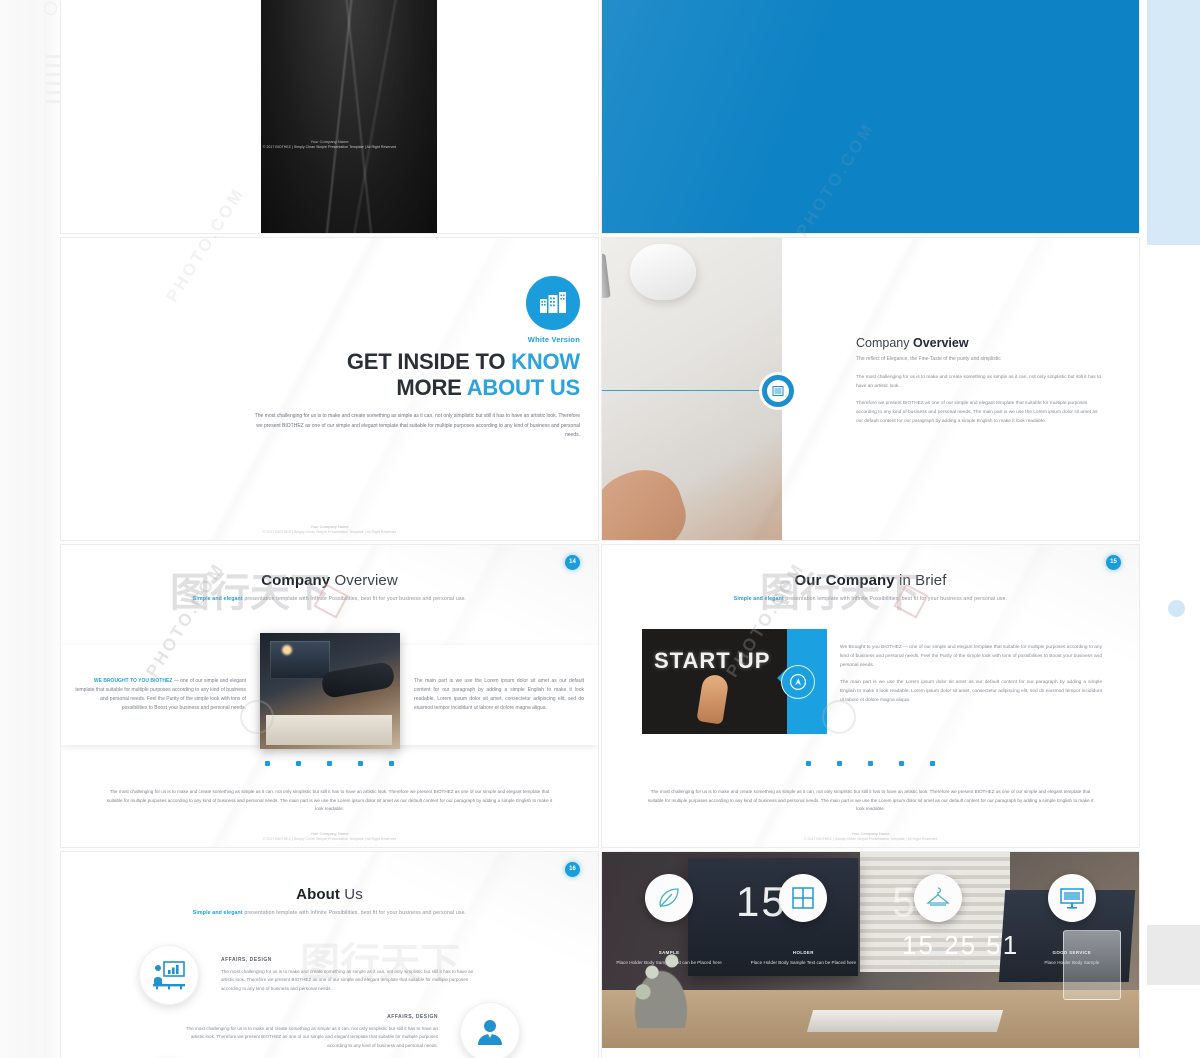 The height and width of the screenshot is (1058, 1200). I want to click on slide-number-badge: 16, so click(572, 869).